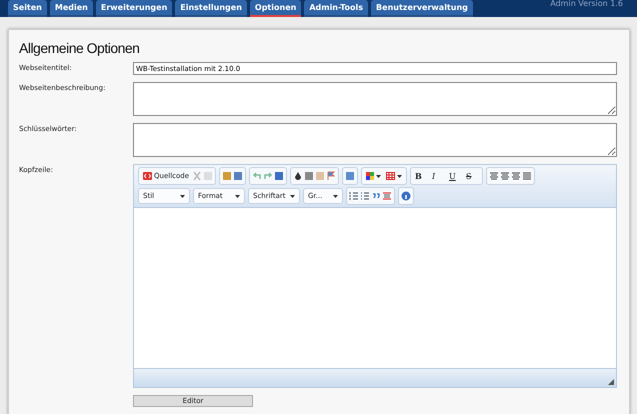 The width and height of the screenshot is (637, 414). What do you see at coordinates (276, 8) in the screenshot?
I see `nav-tab: Optionen` at bounding box center [276, 8].